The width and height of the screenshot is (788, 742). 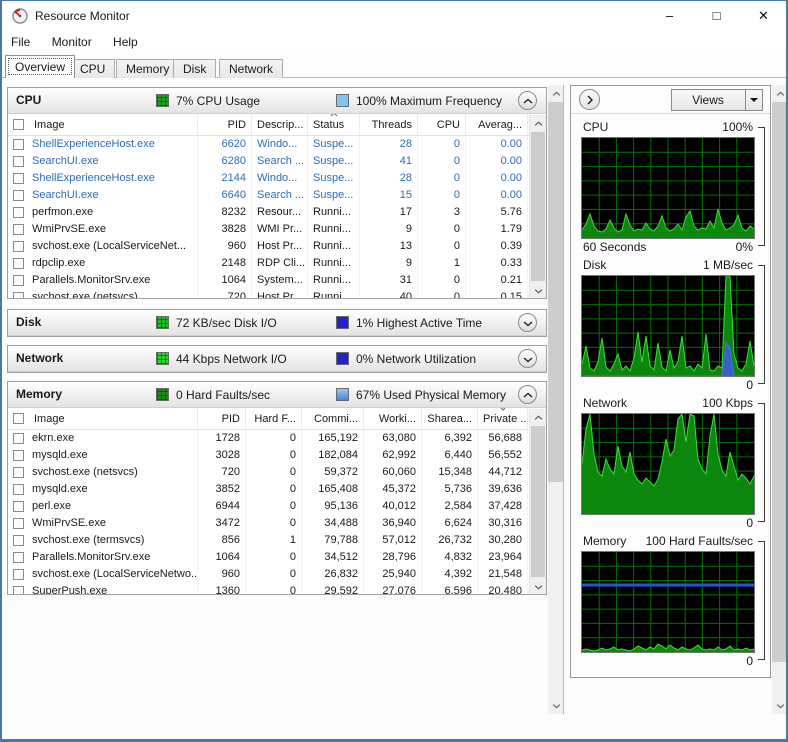 I want to click on table-row: WmiPrvSE.exe 3828 WMI Pr... Runni... 9 0 1.79, so click(x=277, y=229).